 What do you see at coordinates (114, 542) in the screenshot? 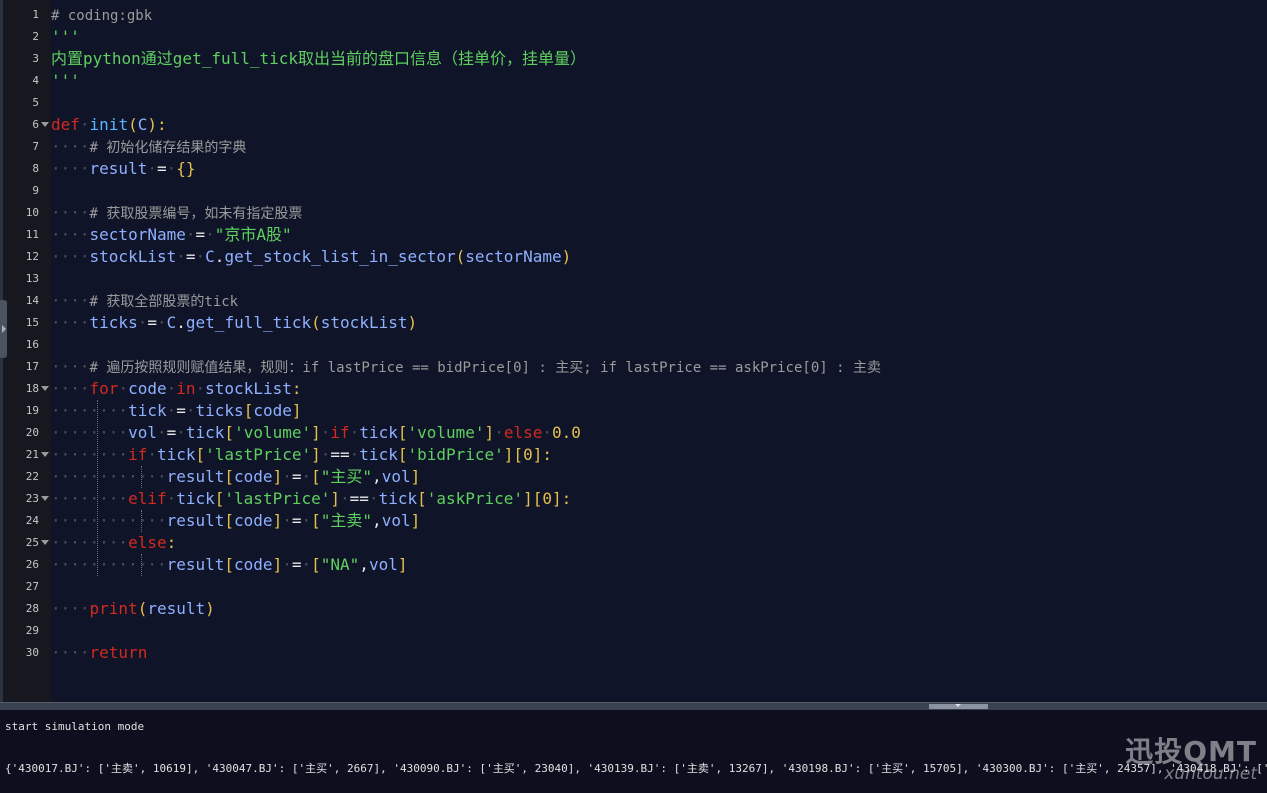
I see `code-line-25: ········else:` at bounding box center [114, 542].